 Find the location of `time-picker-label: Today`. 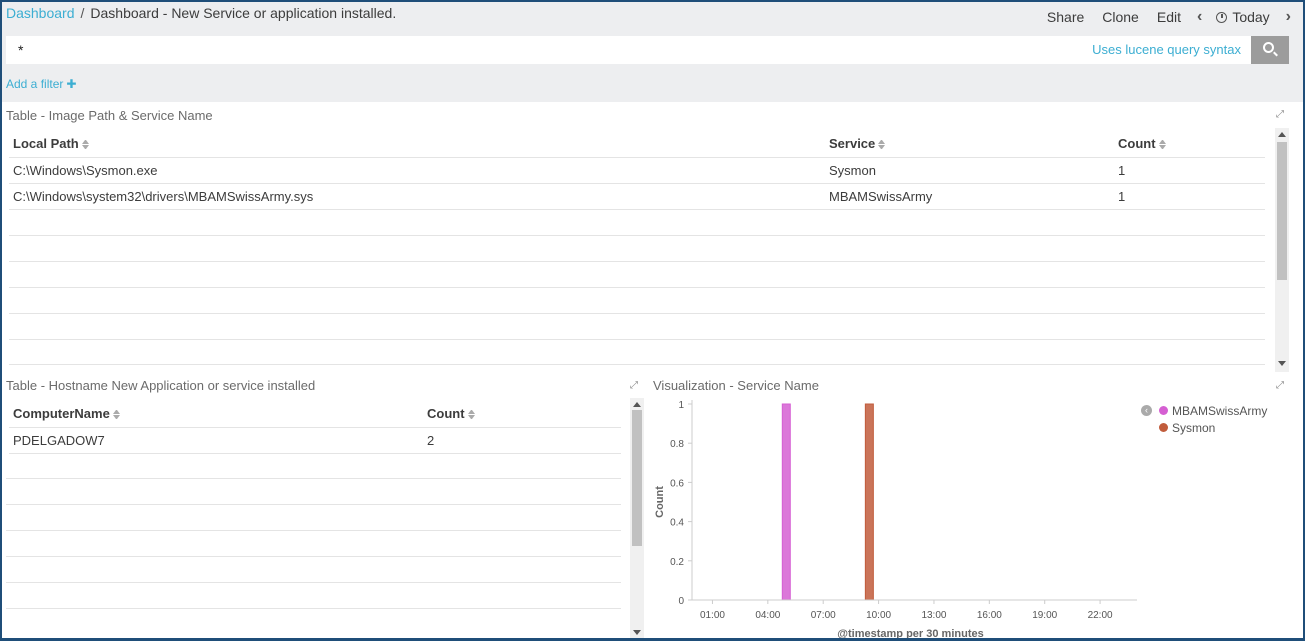

time-picker-label: Today is located at coordinates (1251, 17).